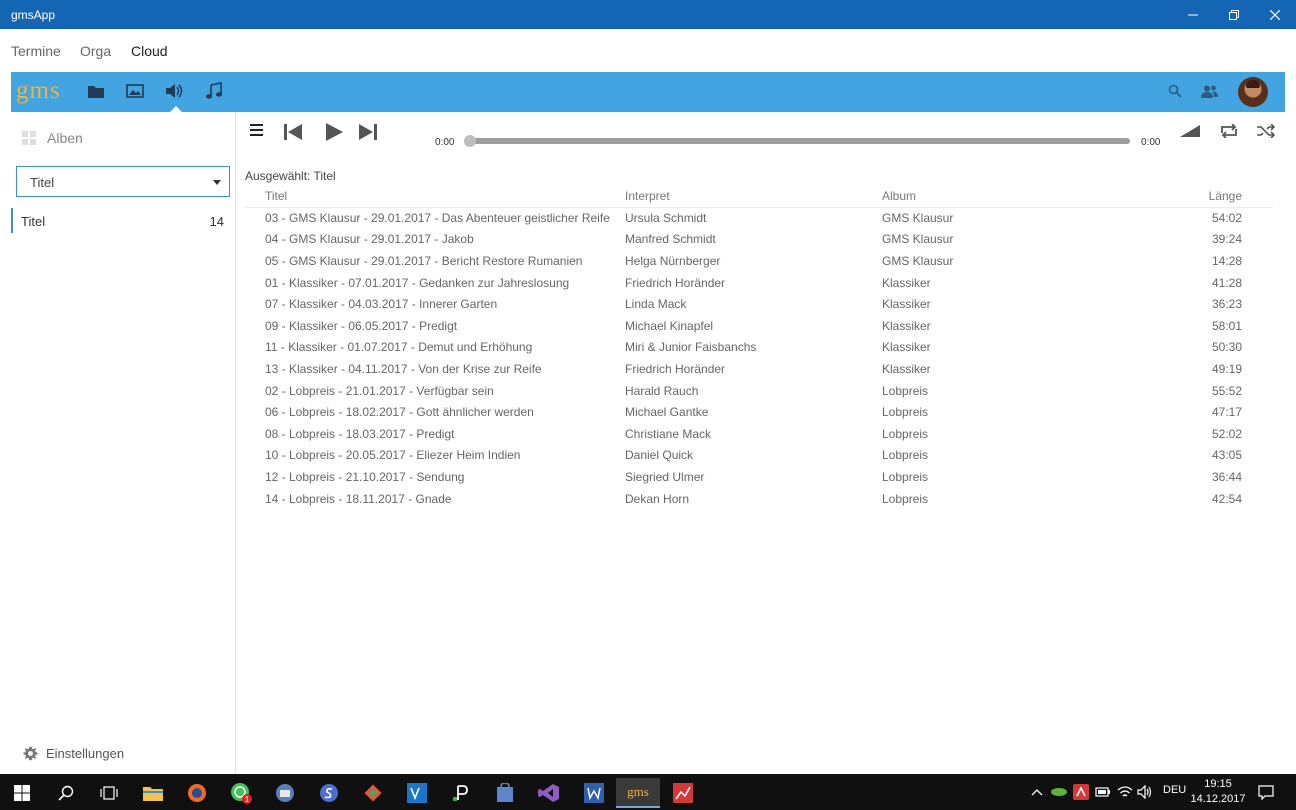 The width and height of the screenshot is (1296, 810). What do you see at coordinates (1229, 131) in the screenshot?
I see `repeat-icon` at bounding box center [1229, 131].